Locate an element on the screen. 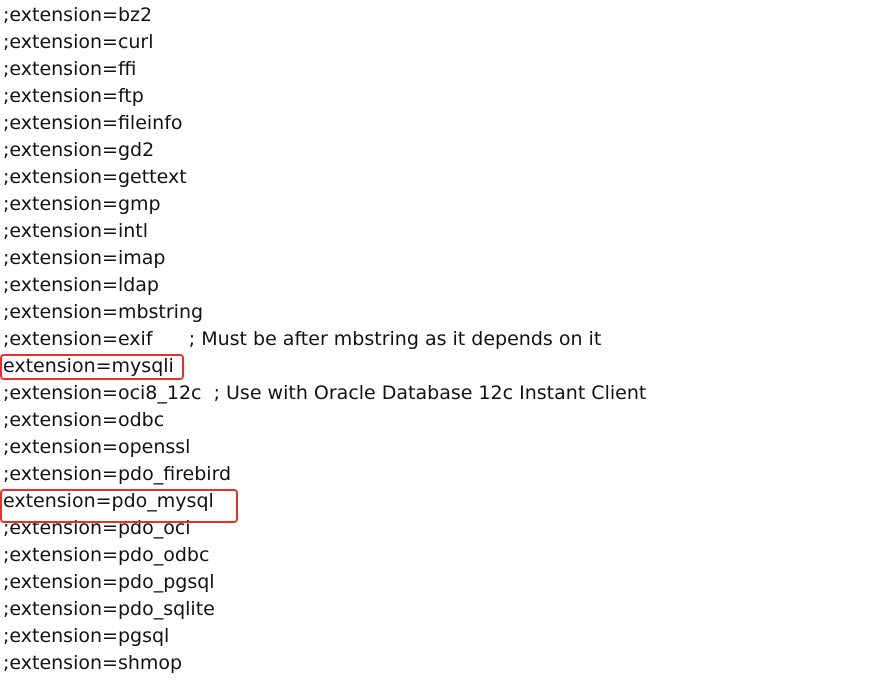 The image size is (890, 692). config-line: ;extension=intl is located at coordinates (75, 231).